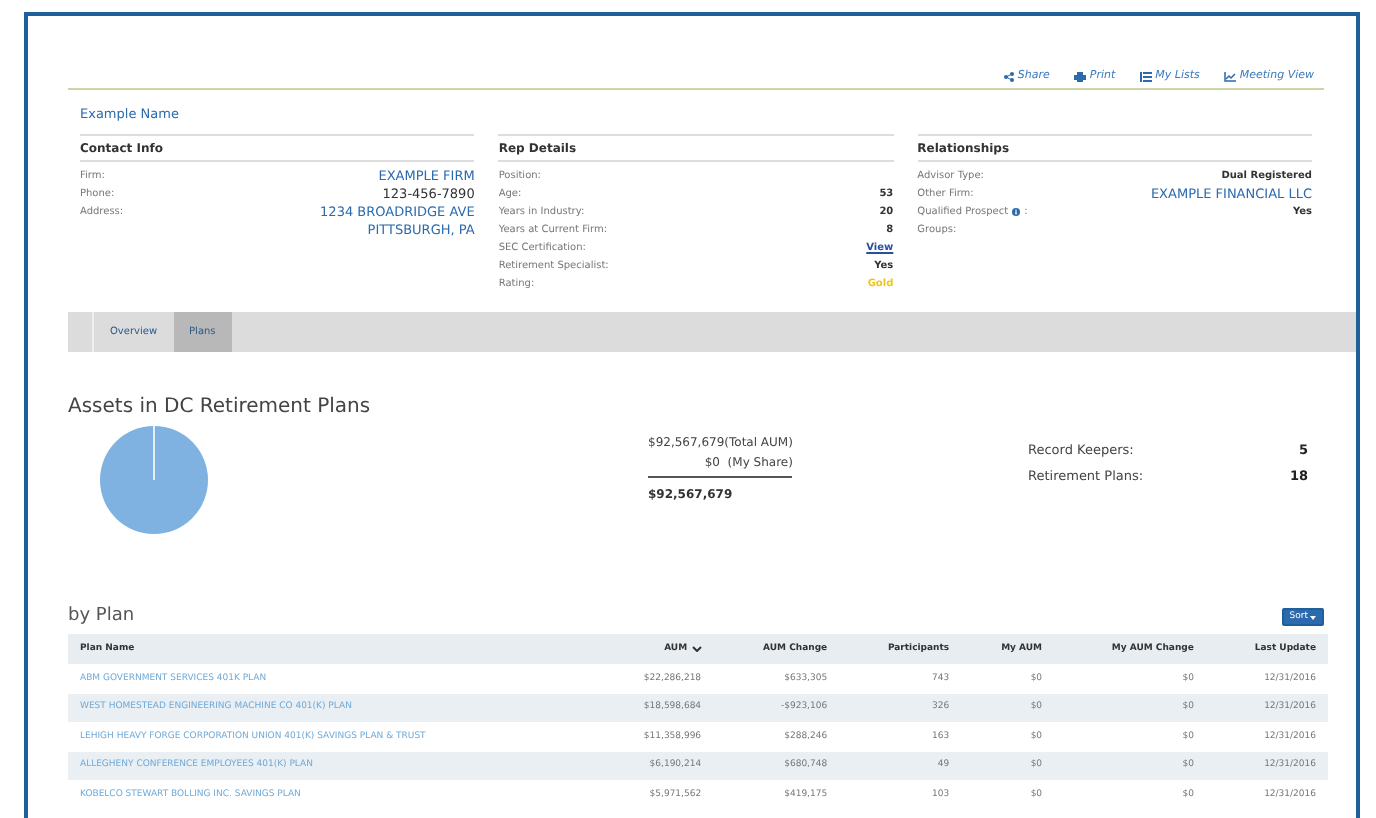  What do you see at coordinates (1008, 76) in the screenshot?
I see `share-icon` at bounding box center [1008, 76].